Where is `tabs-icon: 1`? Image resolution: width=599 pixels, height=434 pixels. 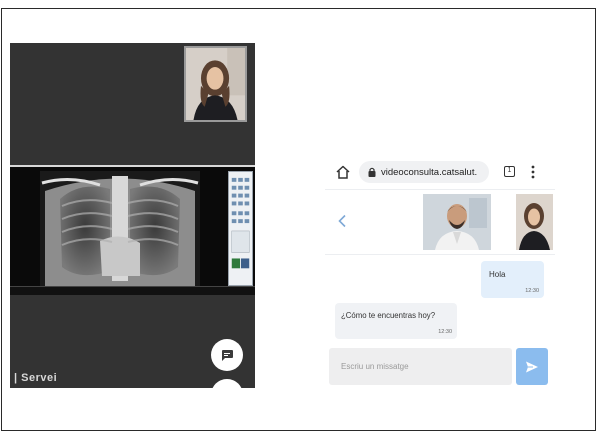
tabs-icon: 1 is located at coordinates (509, 171).